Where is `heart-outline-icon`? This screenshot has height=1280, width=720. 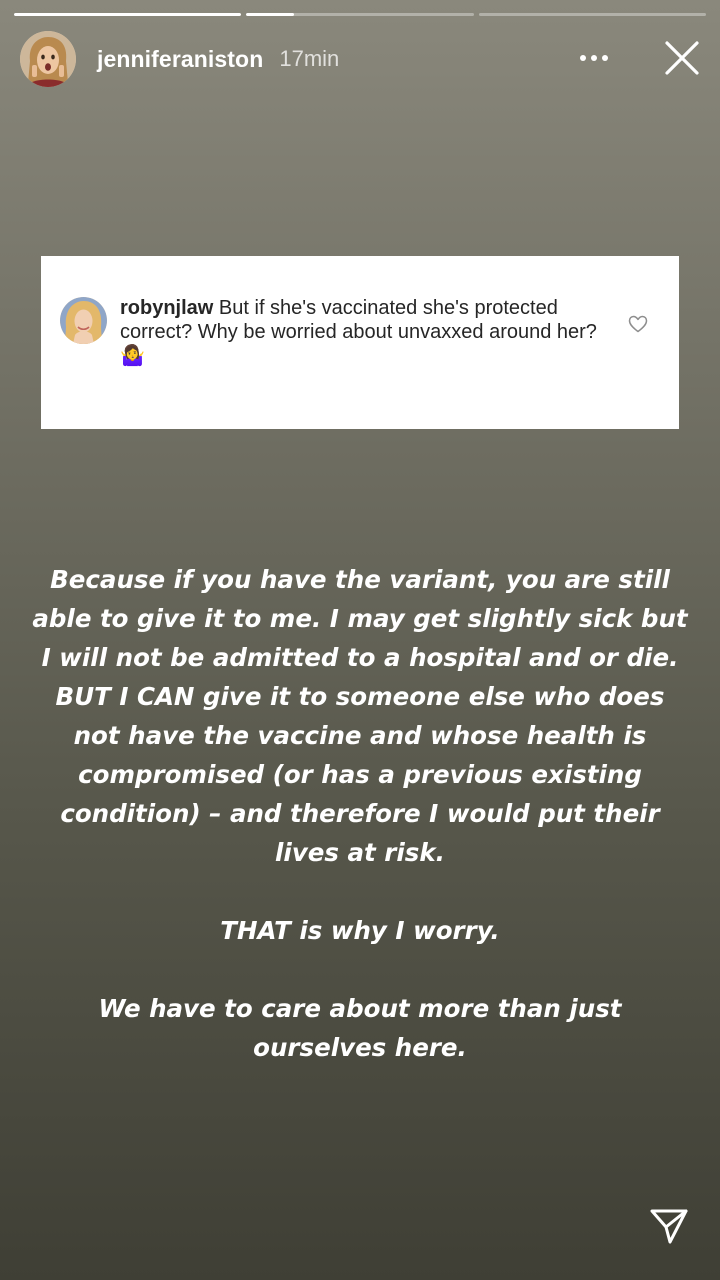
heart-outline-icon is located at coordinates (638, 324).